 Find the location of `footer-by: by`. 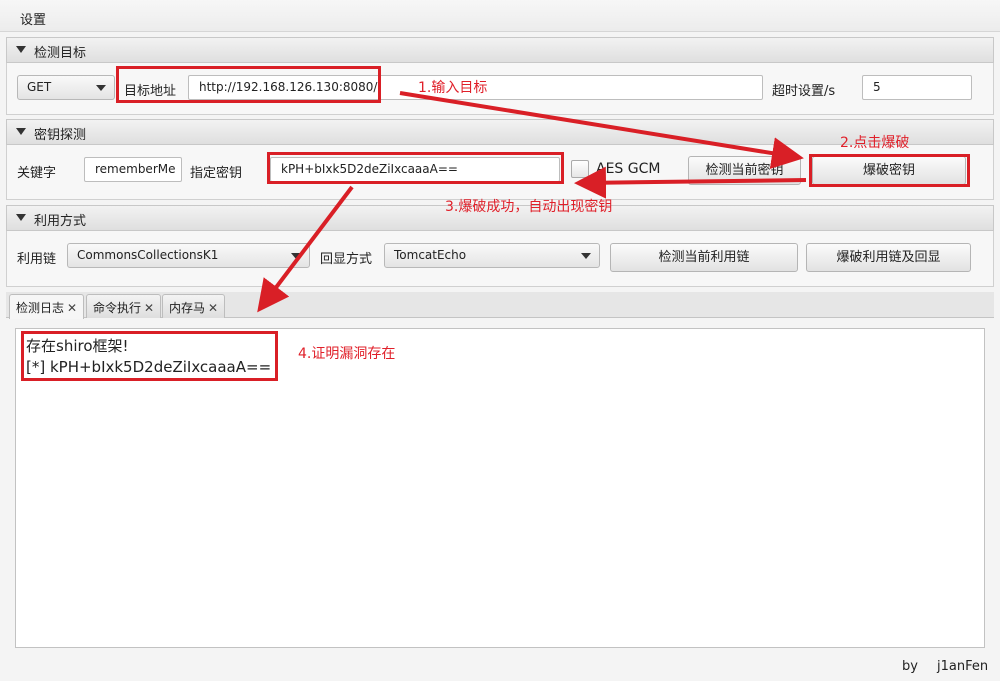

footer-by: by is located at coordinates (910, 666).